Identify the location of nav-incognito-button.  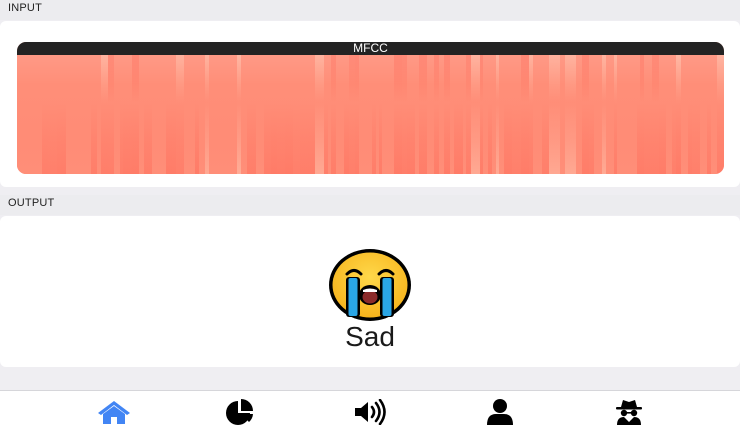
(629, 412).